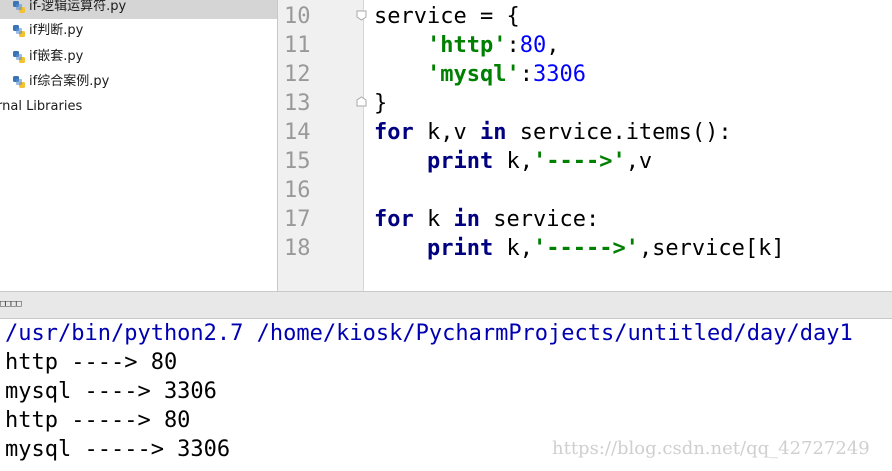 The height and width of the screenshot is (471, 892). What do you see at coordinates (297, 248) in the screenshot?
I see `line-number: 18` at bounding box center [297, 248].